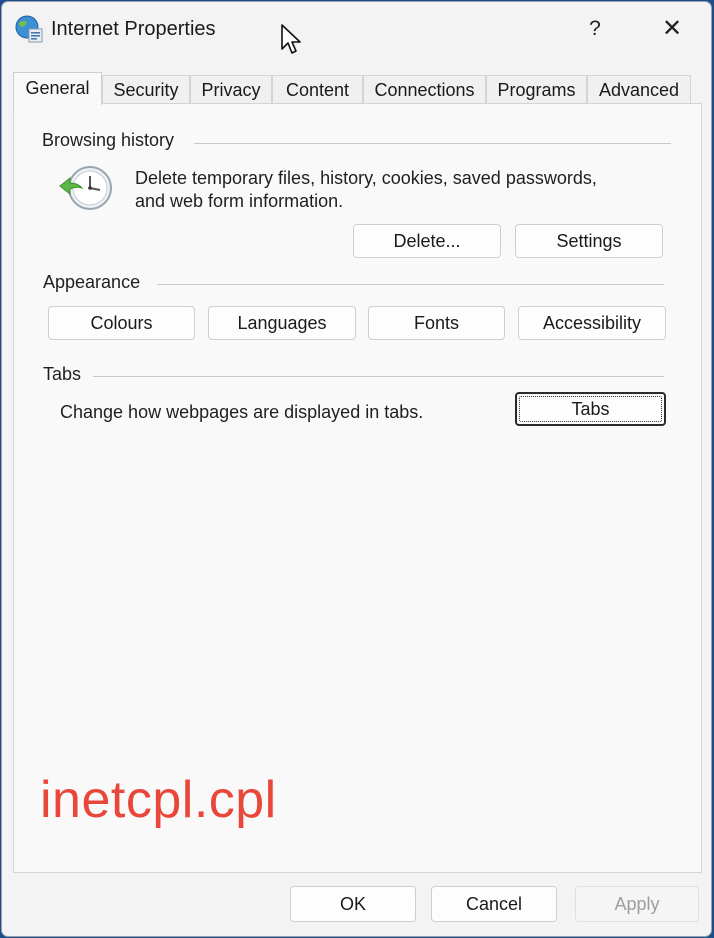  I want to click on inetcpl-caption: inetcpl.cpl, so click(158, 800).